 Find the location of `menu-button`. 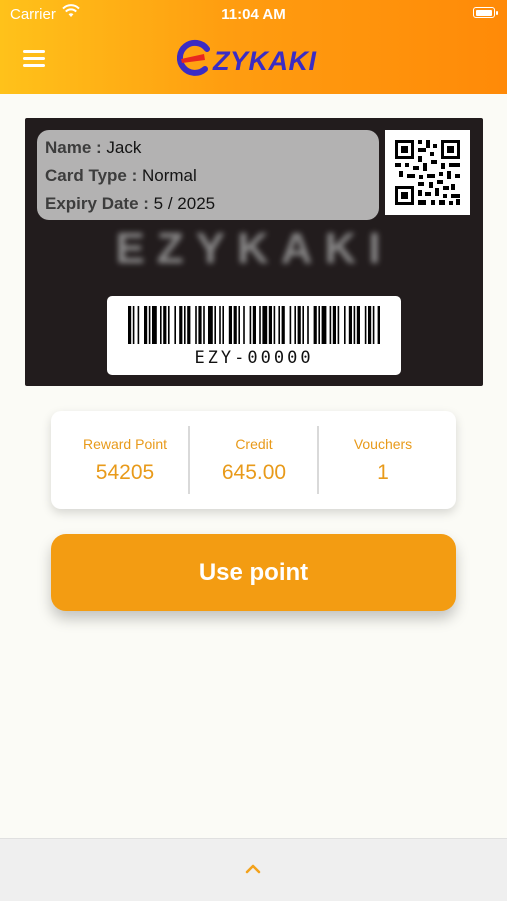

menu-button is located at coordinates (35, 59).